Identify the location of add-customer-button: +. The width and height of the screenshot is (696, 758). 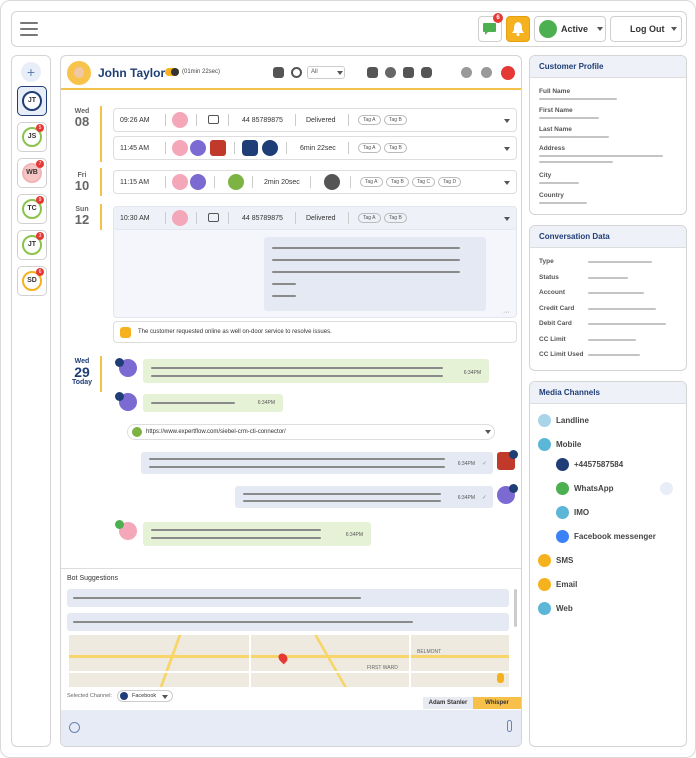
(31, 72).